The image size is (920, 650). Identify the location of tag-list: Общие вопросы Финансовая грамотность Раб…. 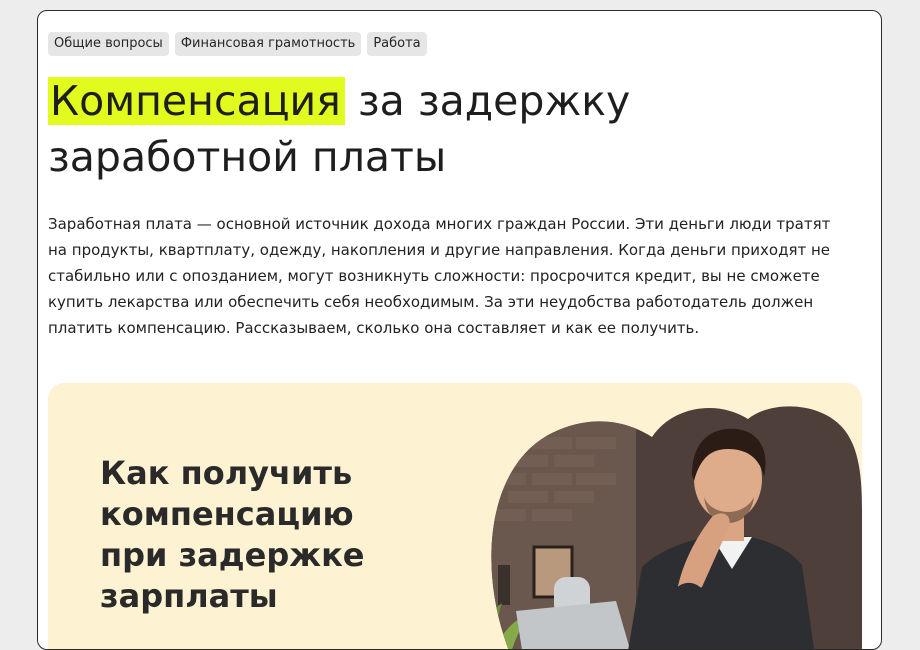
(237, 44).